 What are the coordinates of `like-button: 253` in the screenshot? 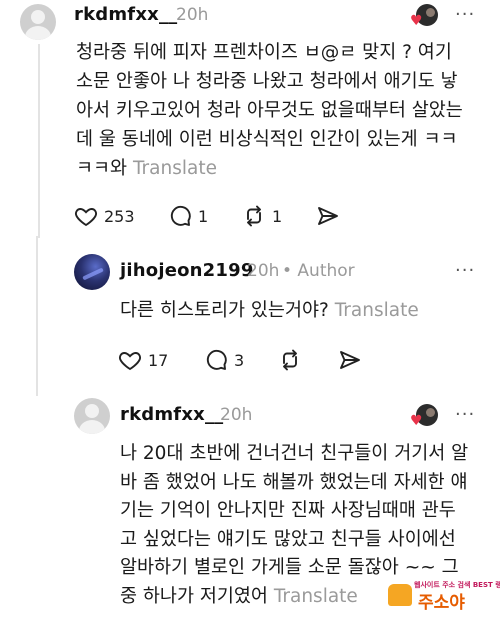 It's located at (104, 216).